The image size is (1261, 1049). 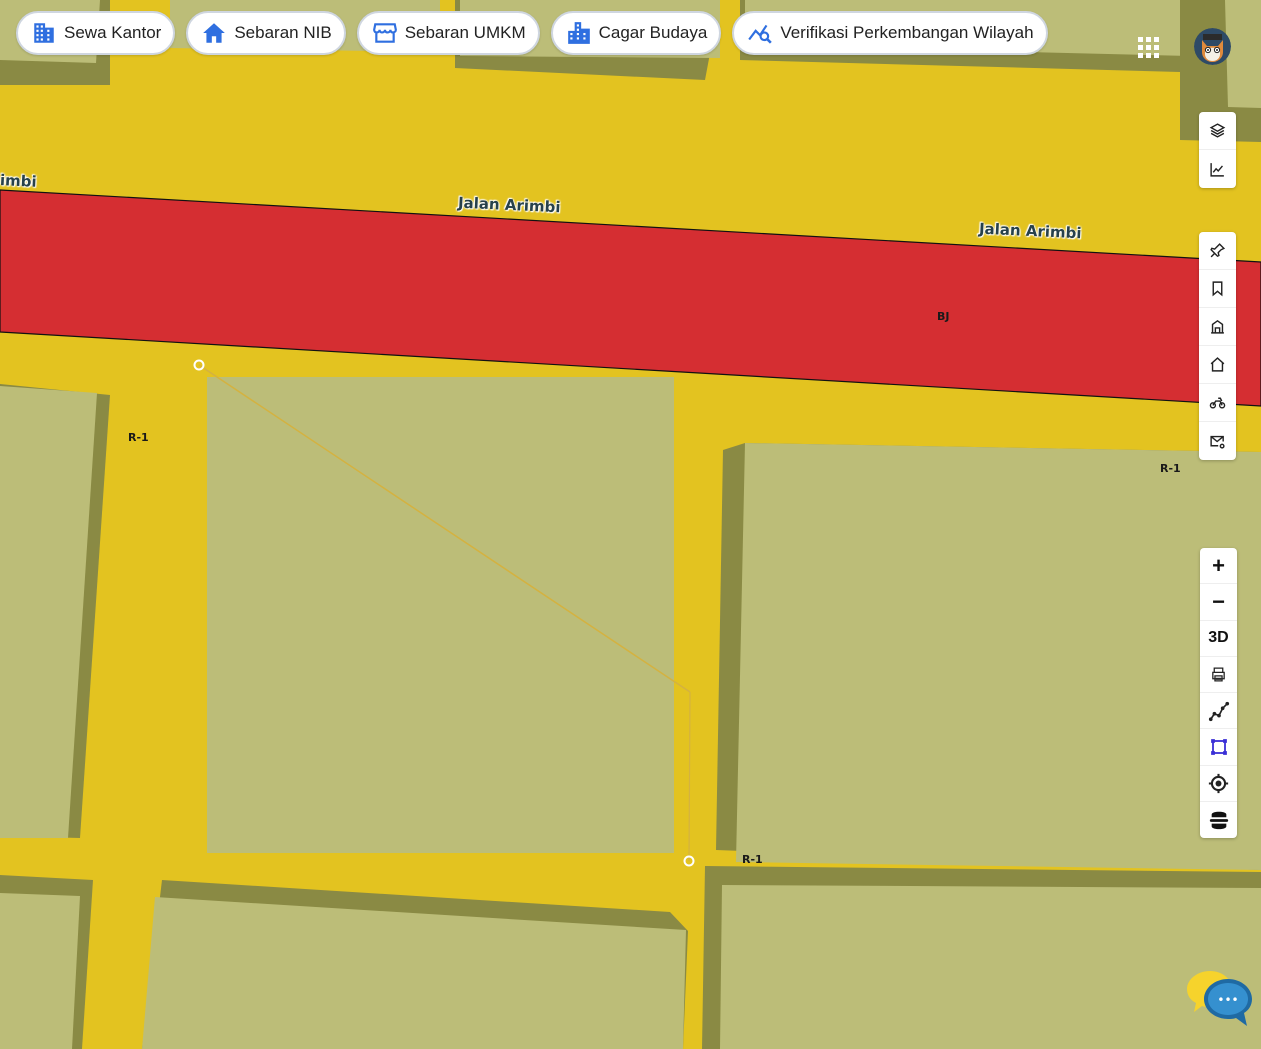 I want to click on bank-button, so click(x=1217, y=327).